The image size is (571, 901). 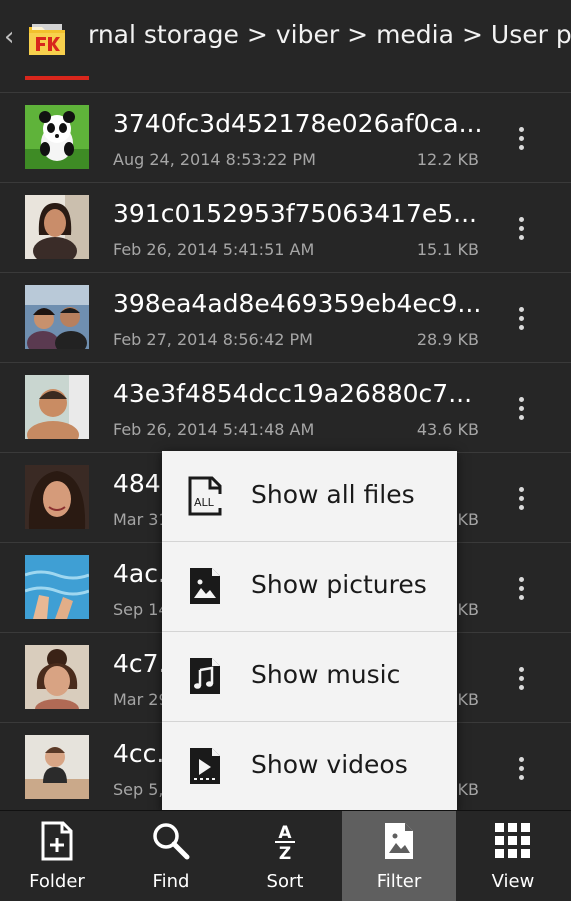 I want to click on file-date: Sep 14, so click(x=141, y=609).